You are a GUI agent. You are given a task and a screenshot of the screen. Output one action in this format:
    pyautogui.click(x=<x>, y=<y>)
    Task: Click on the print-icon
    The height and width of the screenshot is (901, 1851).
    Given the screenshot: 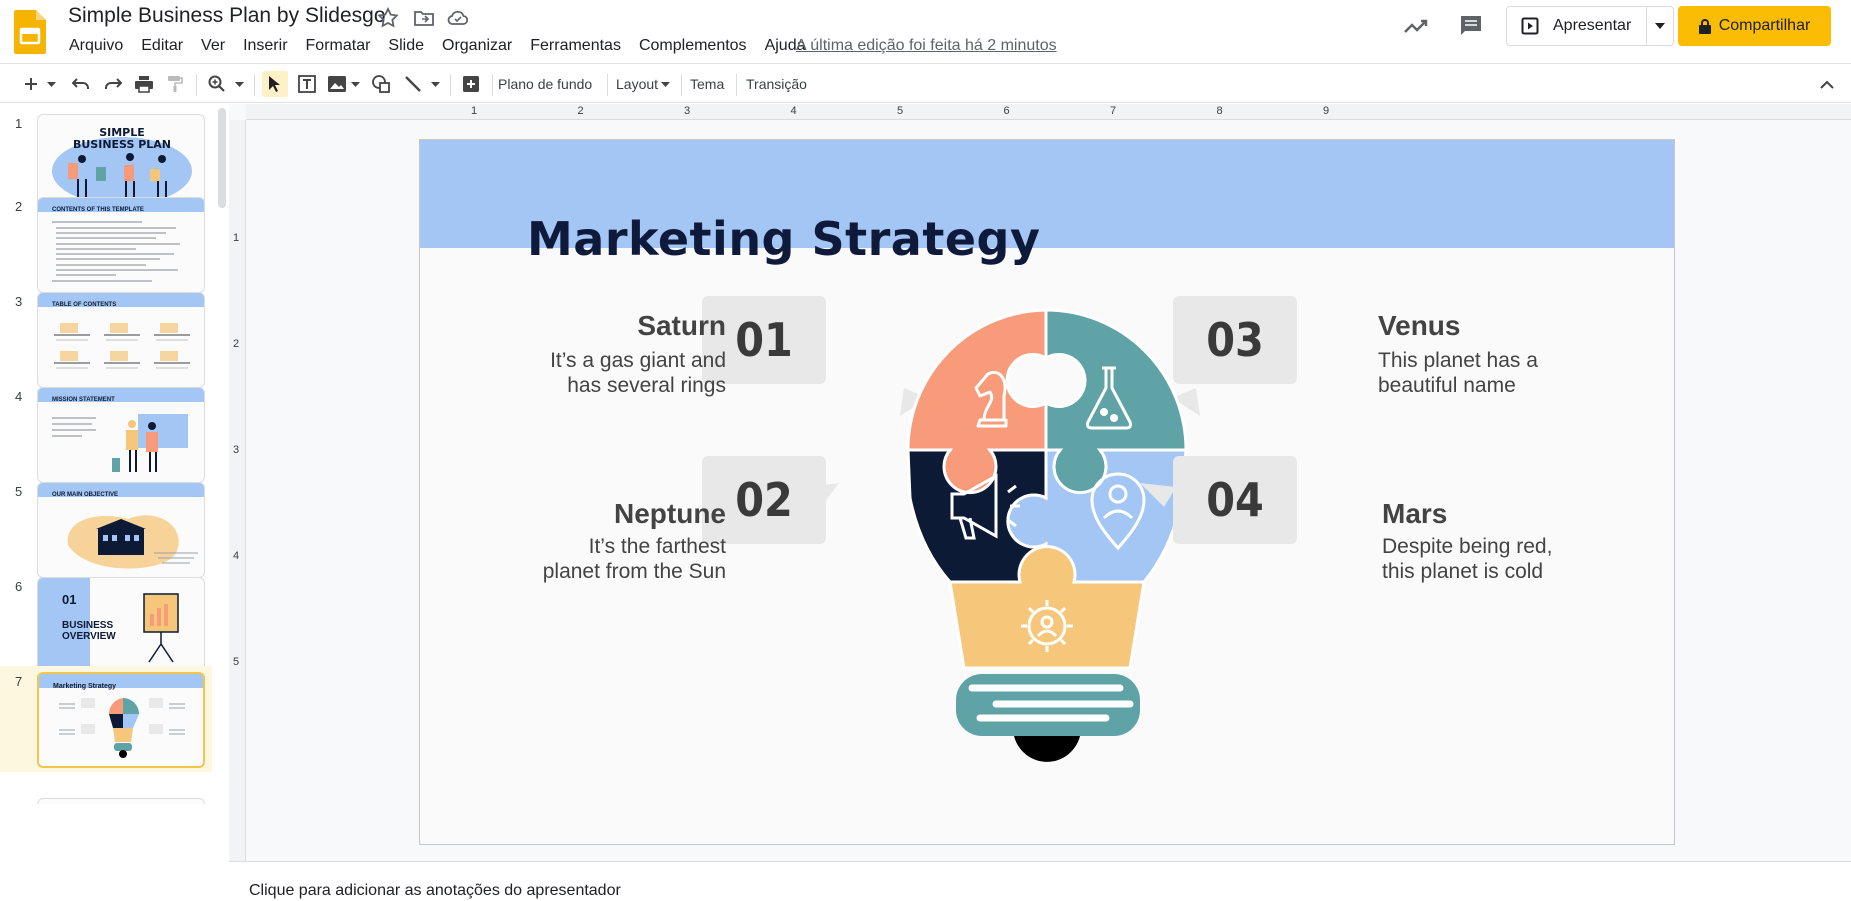 What is the action you would take?
    pyautogui.click(x=144, y=84)
    